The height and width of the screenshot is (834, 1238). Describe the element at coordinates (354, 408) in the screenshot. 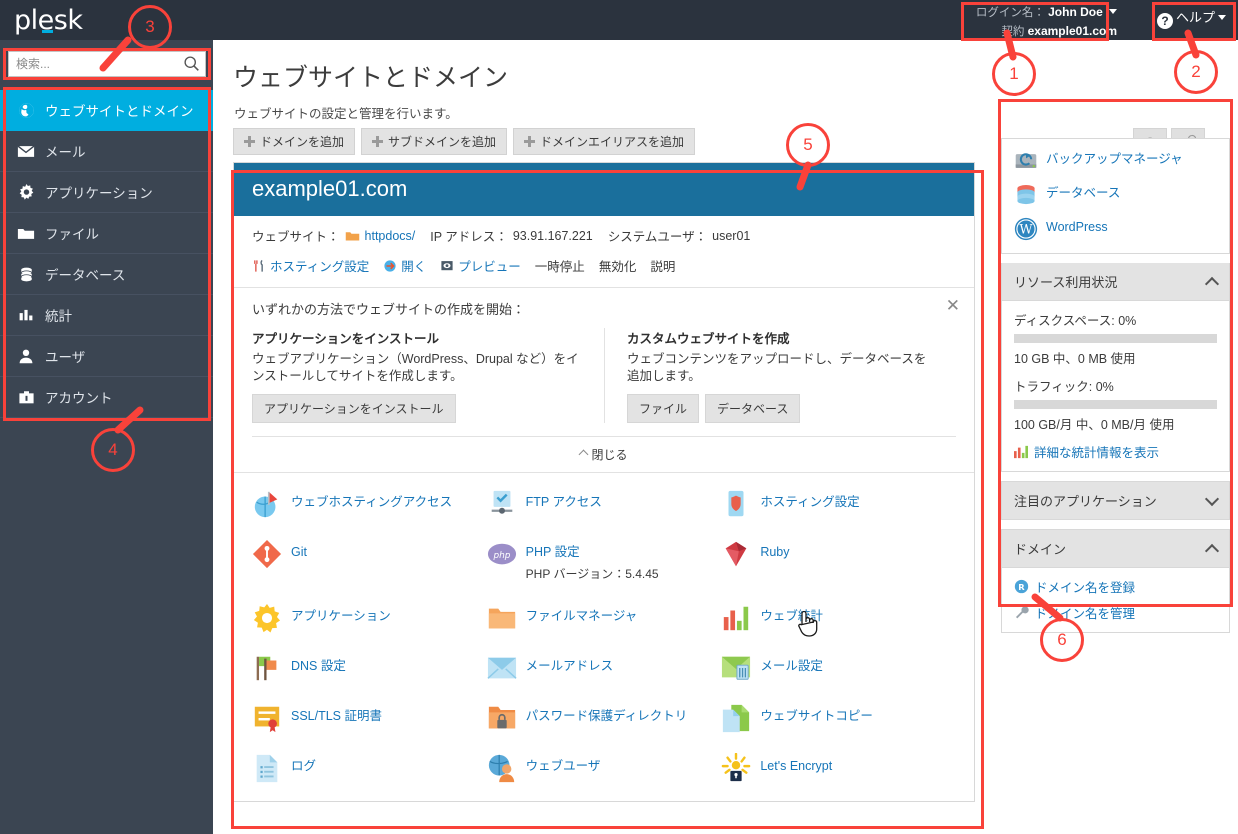

I see `install-application-button: アプリケーションをインストール` at that location.